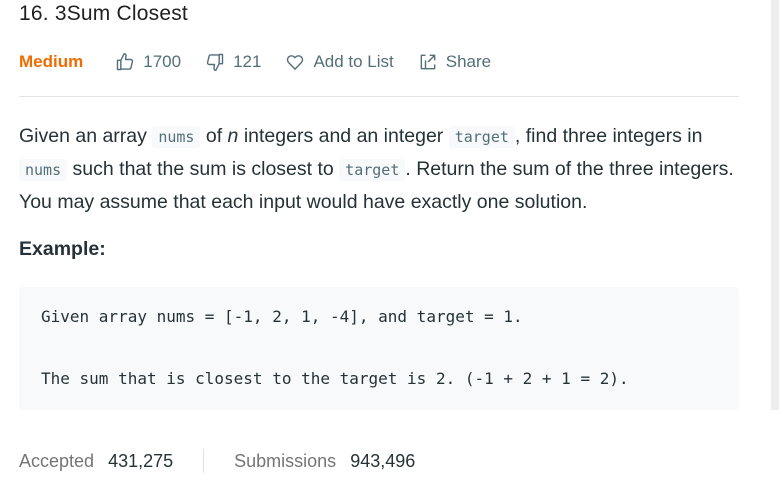 The height and width of the screenshot is (483, 779). I want to click on thumbs-down-icon, so click(215, 62).